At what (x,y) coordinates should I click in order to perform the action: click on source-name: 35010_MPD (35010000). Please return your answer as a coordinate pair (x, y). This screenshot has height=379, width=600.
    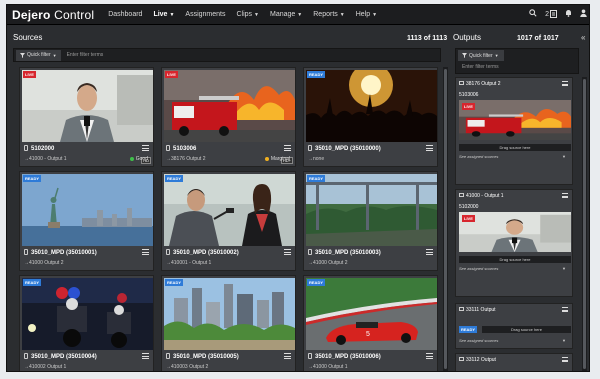
    Looking at the image, I should click on (348, 149).